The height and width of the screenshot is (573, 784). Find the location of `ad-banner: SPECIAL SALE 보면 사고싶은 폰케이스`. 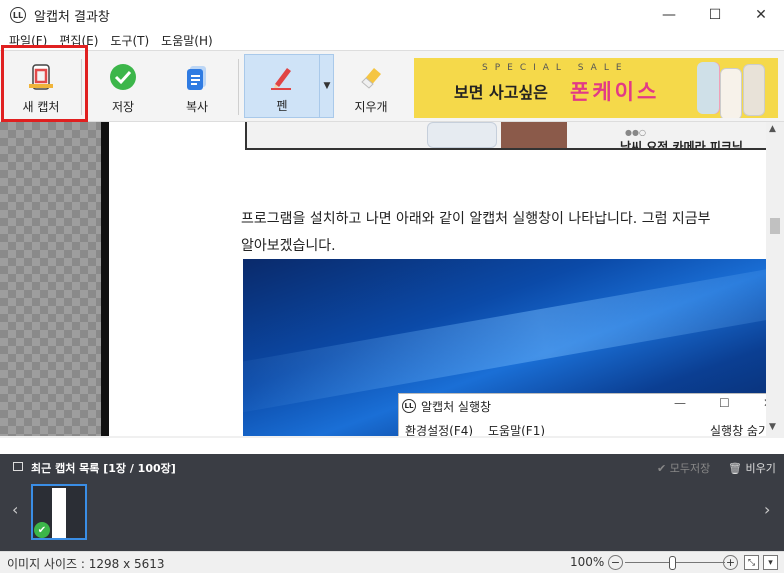

ad-banner: SPECIAL SALE 보면 사고싶은 폰케이스 is located at coordinates (596, 88).